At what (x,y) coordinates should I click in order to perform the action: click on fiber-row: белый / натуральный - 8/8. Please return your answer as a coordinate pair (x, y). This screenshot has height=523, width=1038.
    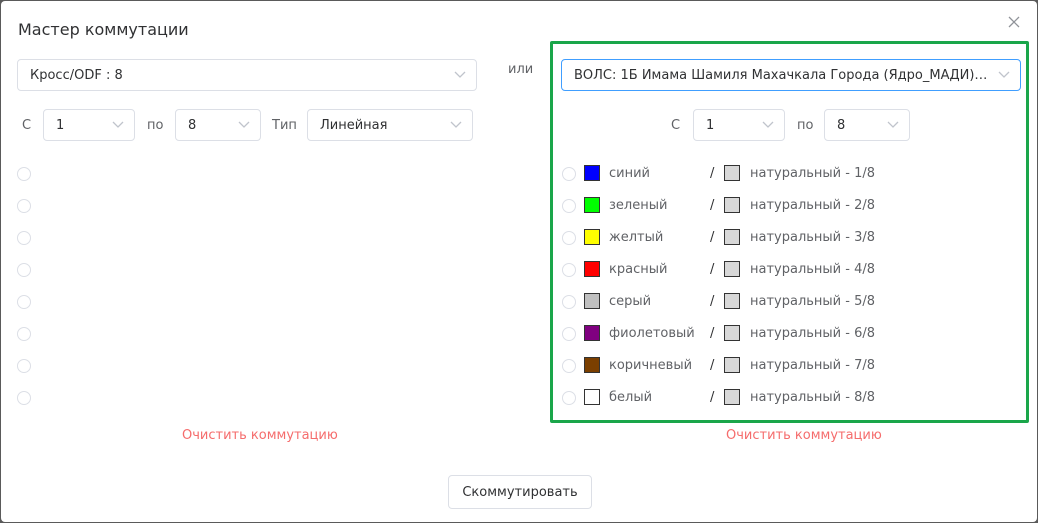
    Looking at the image, I should click on (727, 398).